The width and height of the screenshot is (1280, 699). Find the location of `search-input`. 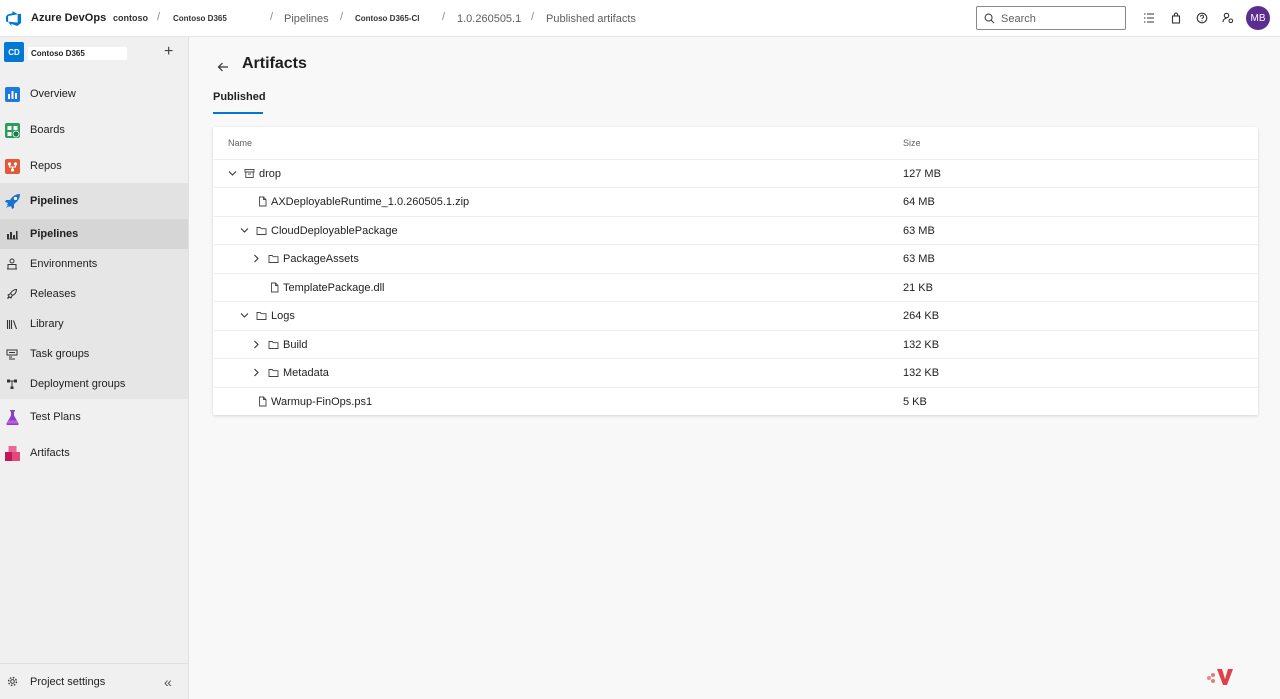

search-input is located at coordinates (1060, 18).